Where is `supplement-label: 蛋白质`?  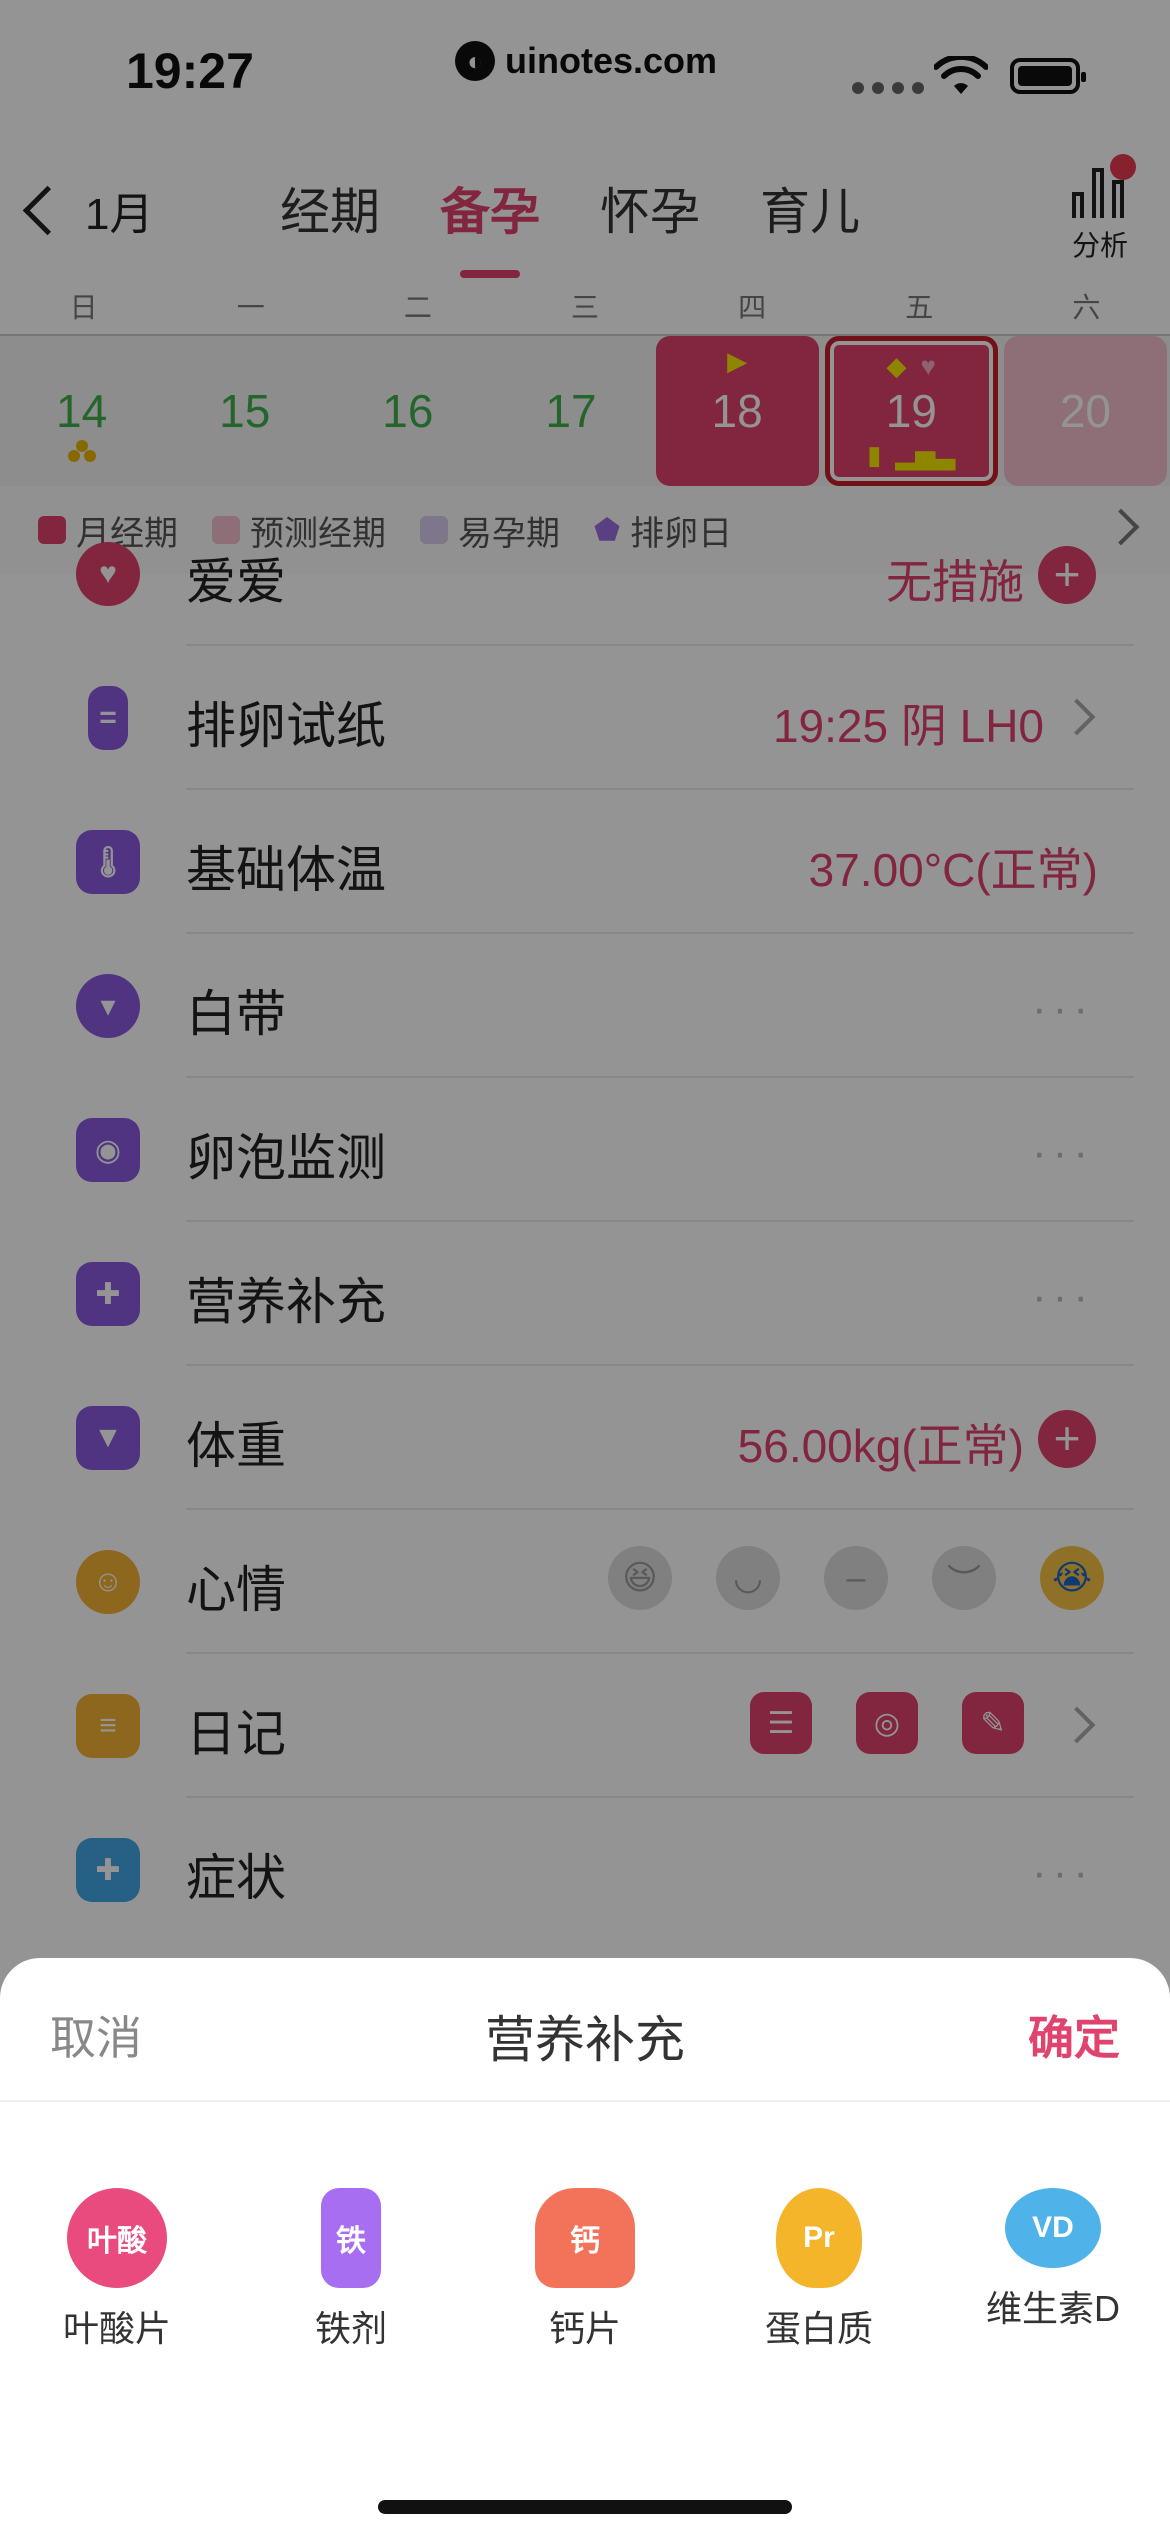 supplement-label: 蛋白质 is located at coordinates (818, 2328).